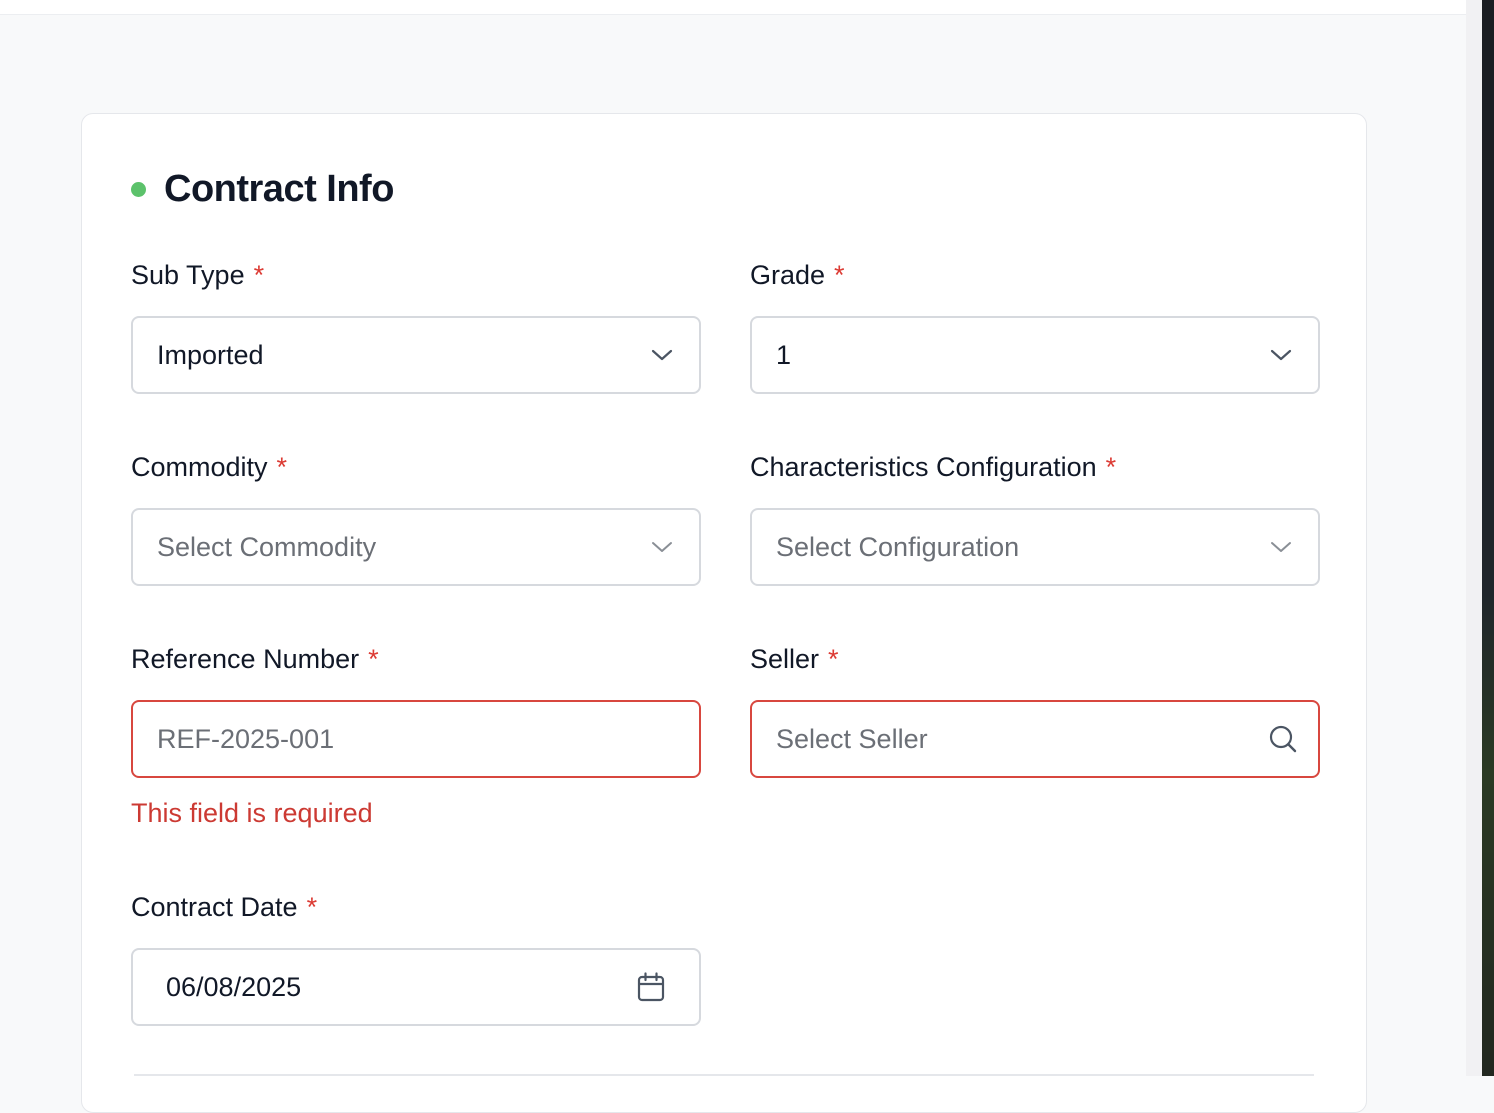 This screenshot has height=1113, width=1494. What do you see at coordinates (784, 354) in the screenshot?
I see `grade-value: 1` at bounding box center [784, 354].